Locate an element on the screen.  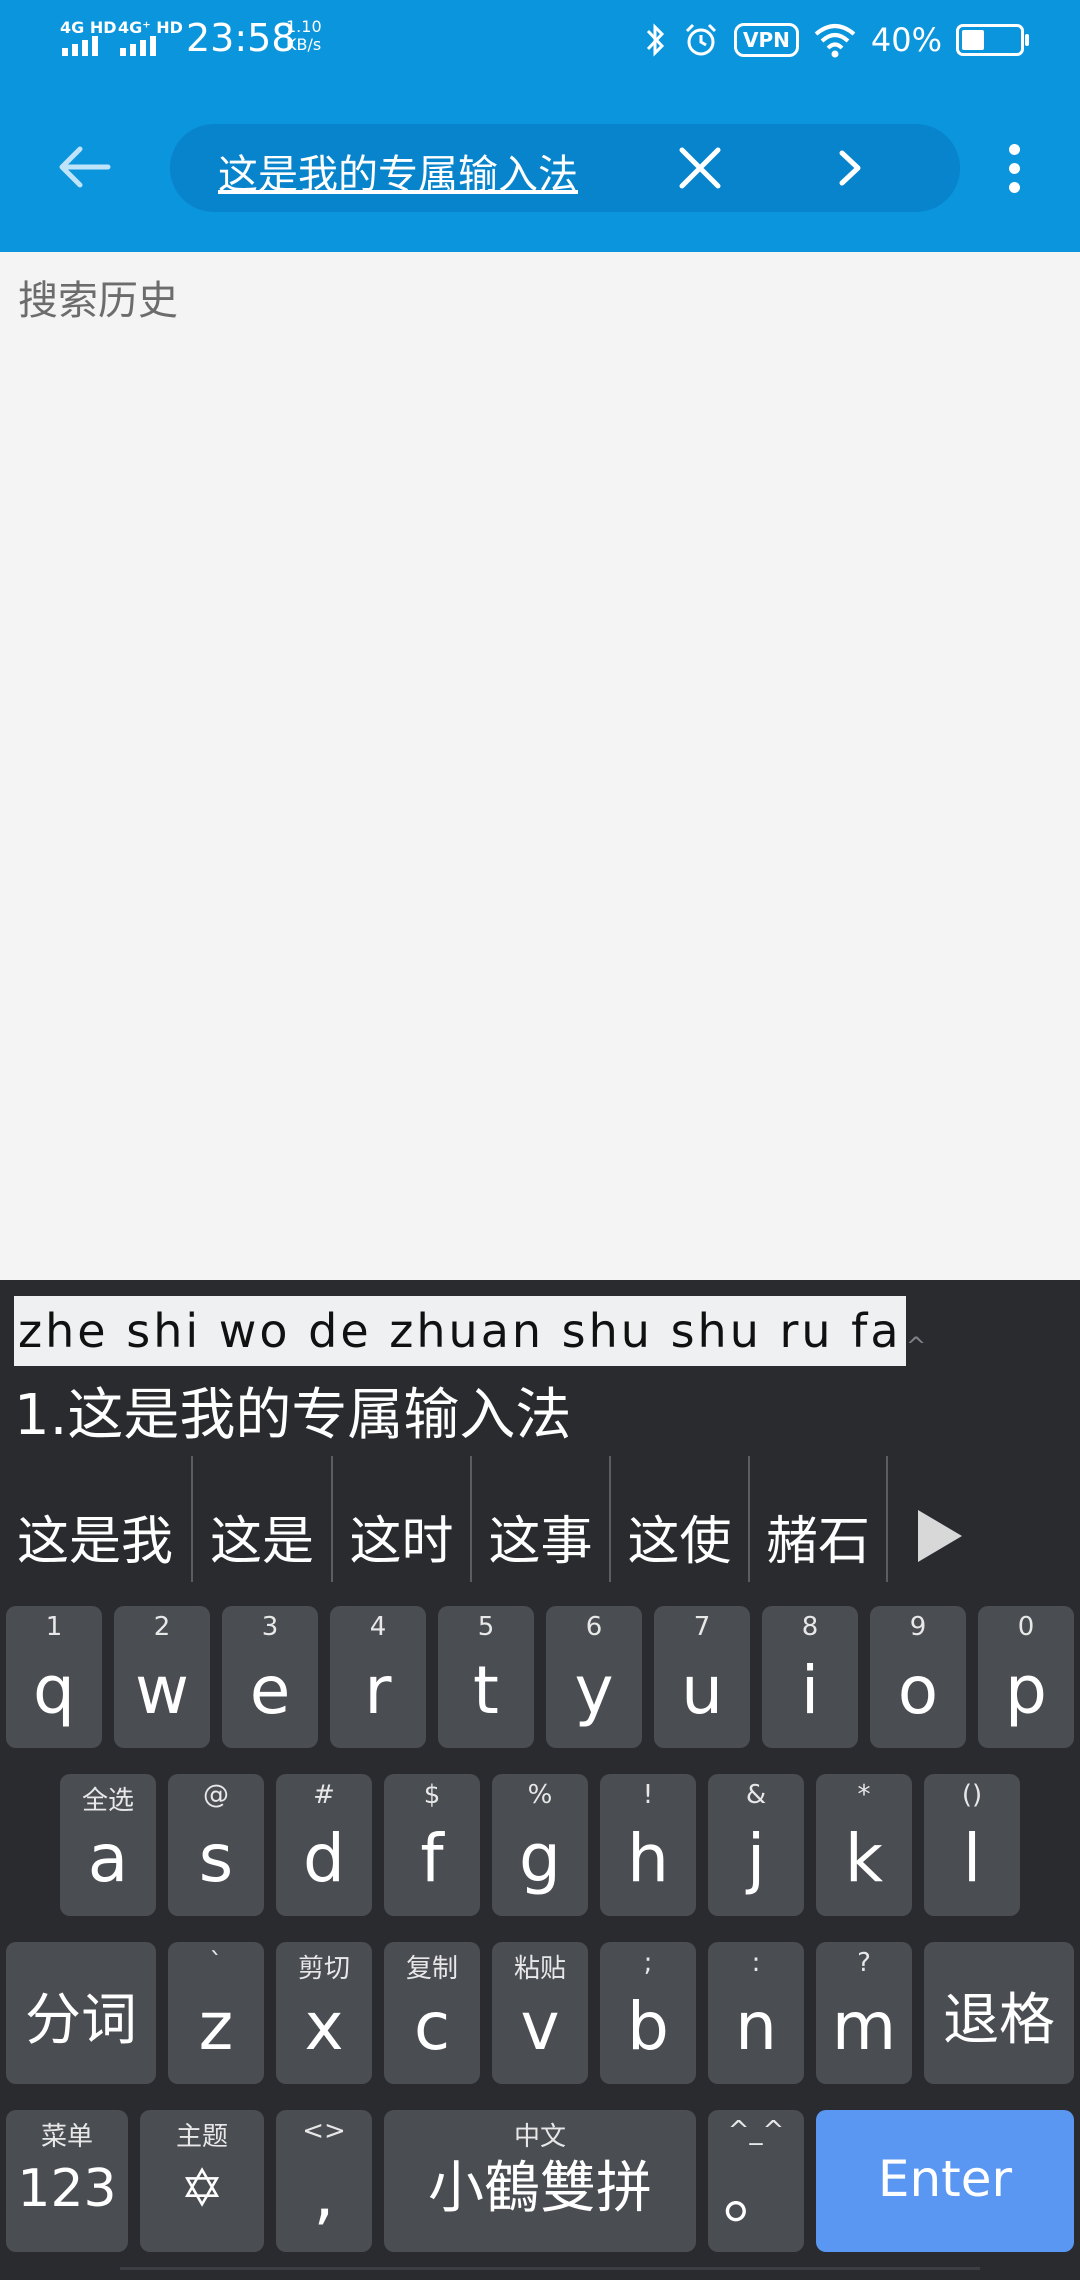
key-n-secondary: : is located at coordinates (756, 1963).